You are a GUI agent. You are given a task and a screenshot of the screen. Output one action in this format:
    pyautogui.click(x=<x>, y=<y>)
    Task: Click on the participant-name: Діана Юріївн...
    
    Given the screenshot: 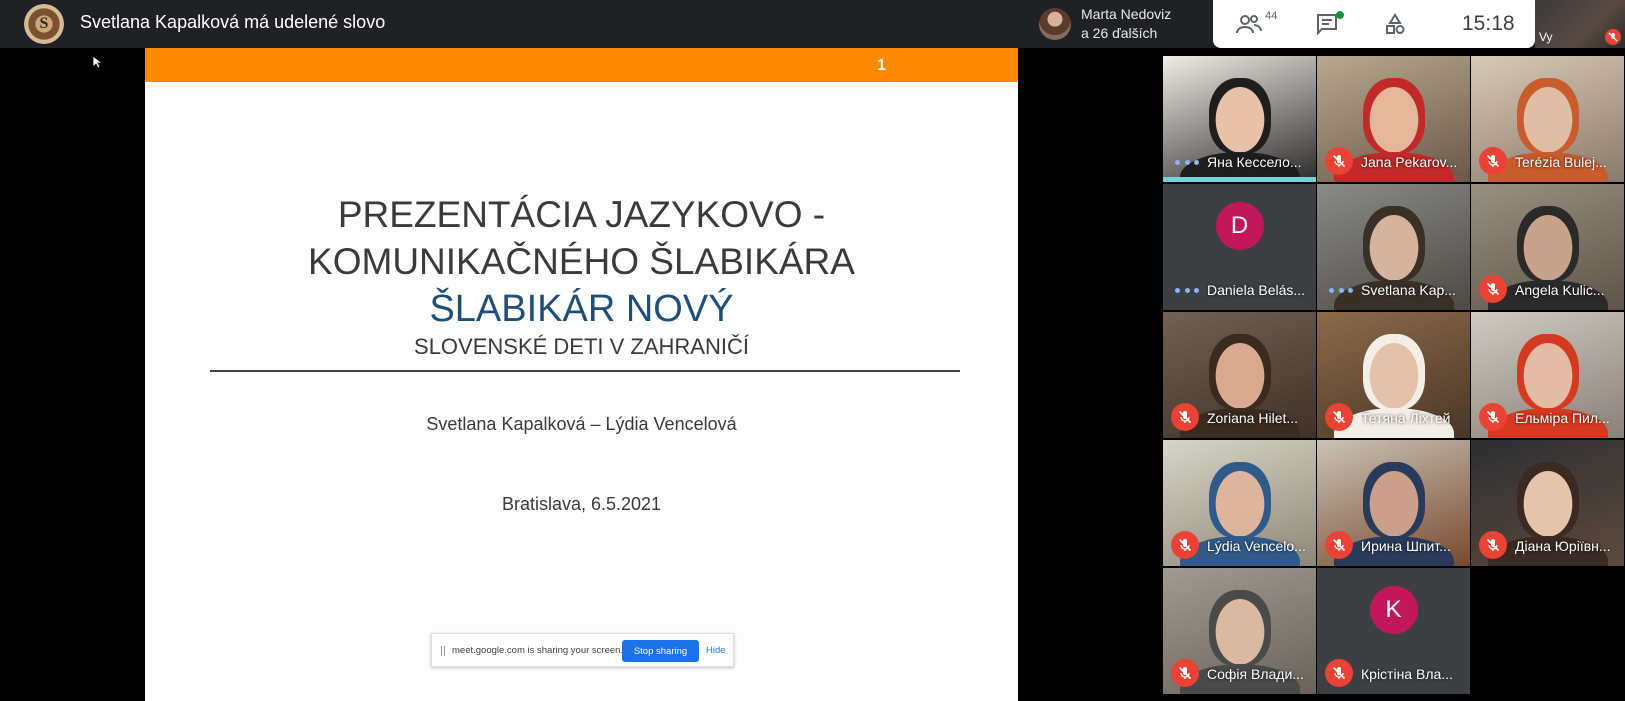 What is the action you would take?
    pyautogui.click(x=1563, y=546)
    